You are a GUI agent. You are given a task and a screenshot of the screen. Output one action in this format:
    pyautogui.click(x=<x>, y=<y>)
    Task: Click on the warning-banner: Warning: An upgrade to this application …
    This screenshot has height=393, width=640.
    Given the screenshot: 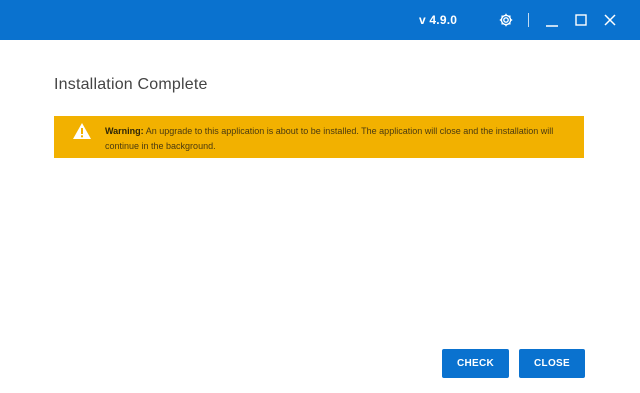 What is the action you would take?
    pyautogui.click(x=319, y=137)
    